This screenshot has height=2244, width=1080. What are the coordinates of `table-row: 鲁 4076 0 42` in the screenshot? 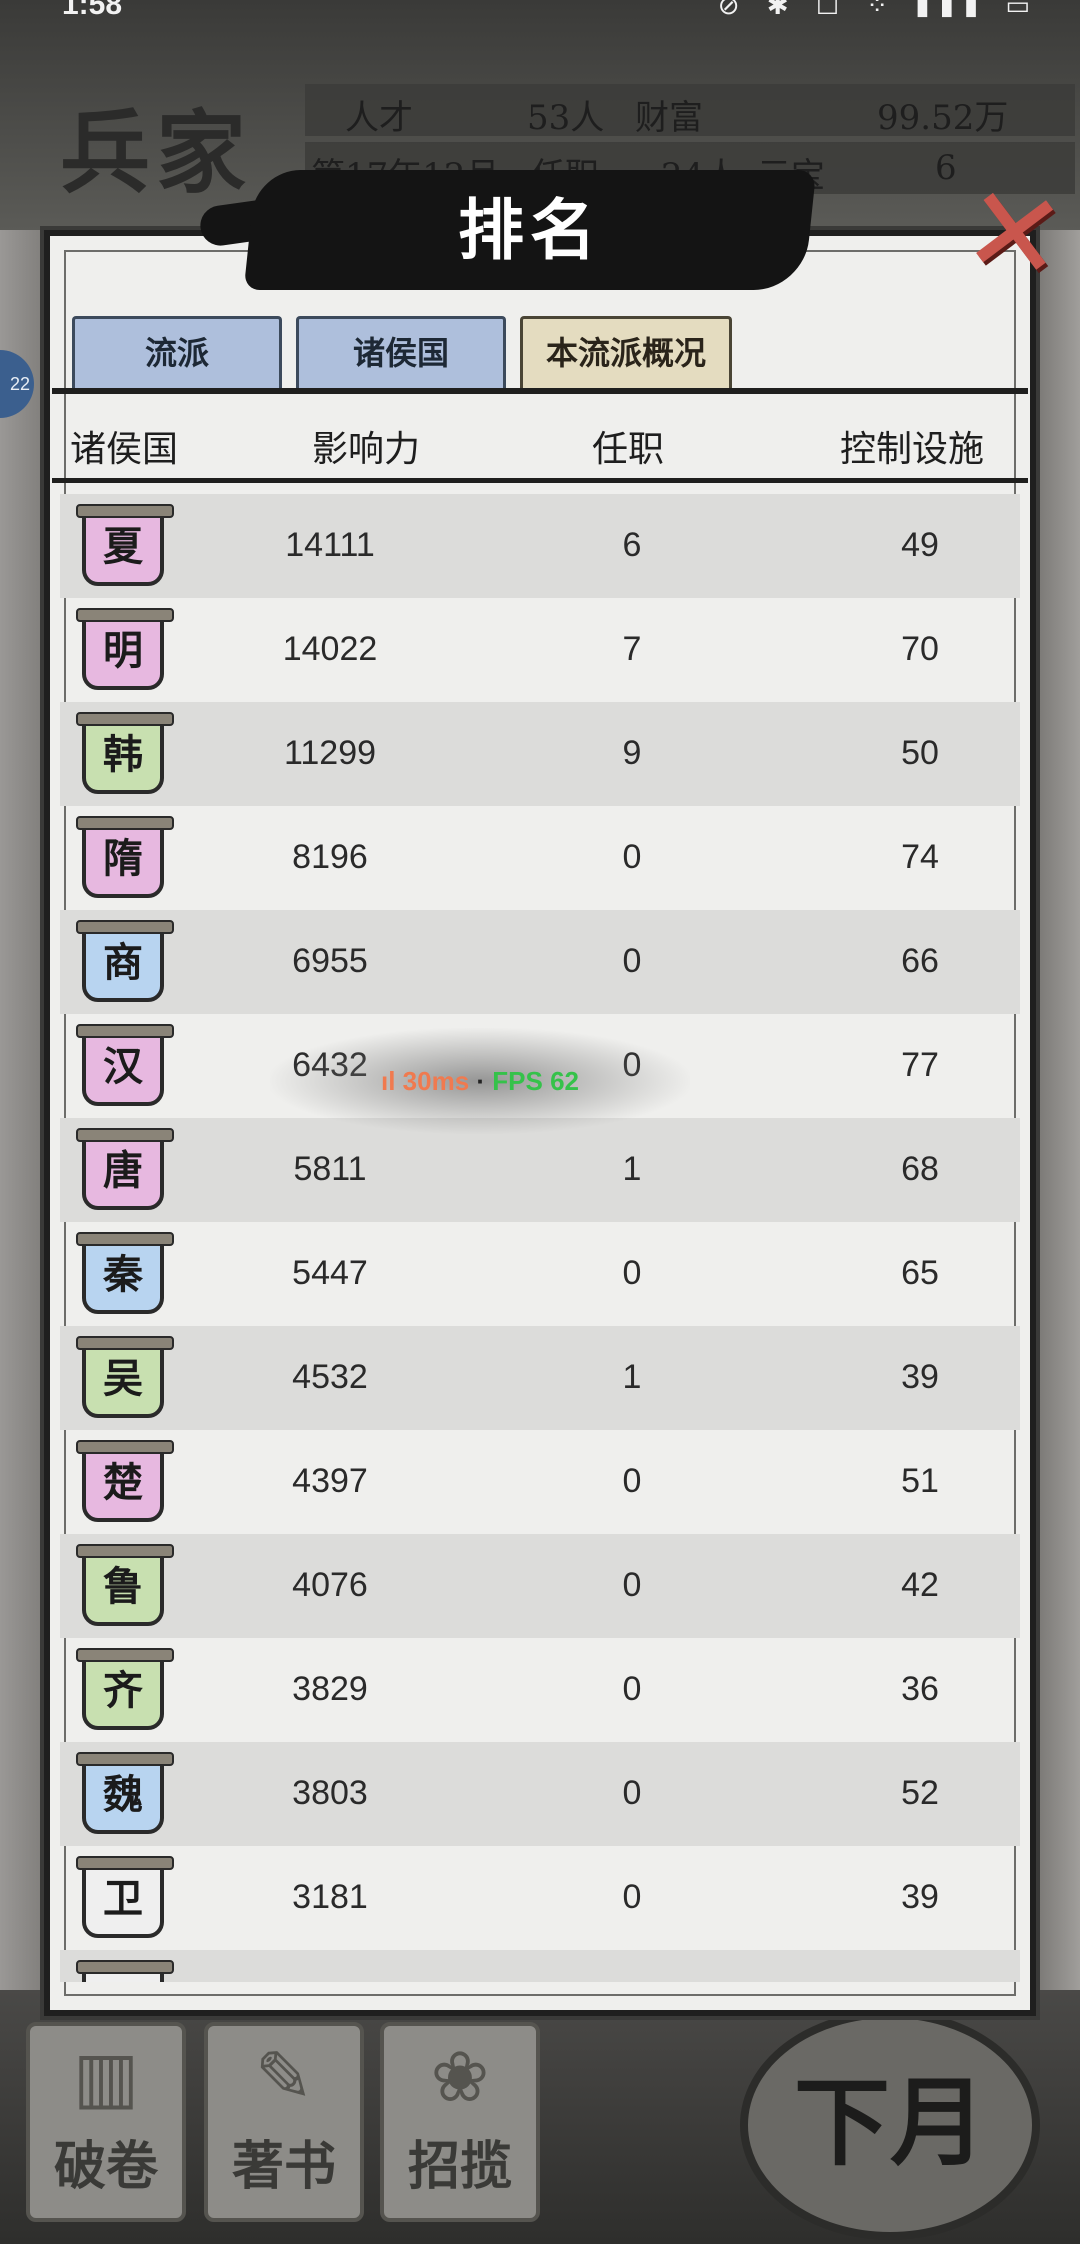 It's located at (540, 1586).